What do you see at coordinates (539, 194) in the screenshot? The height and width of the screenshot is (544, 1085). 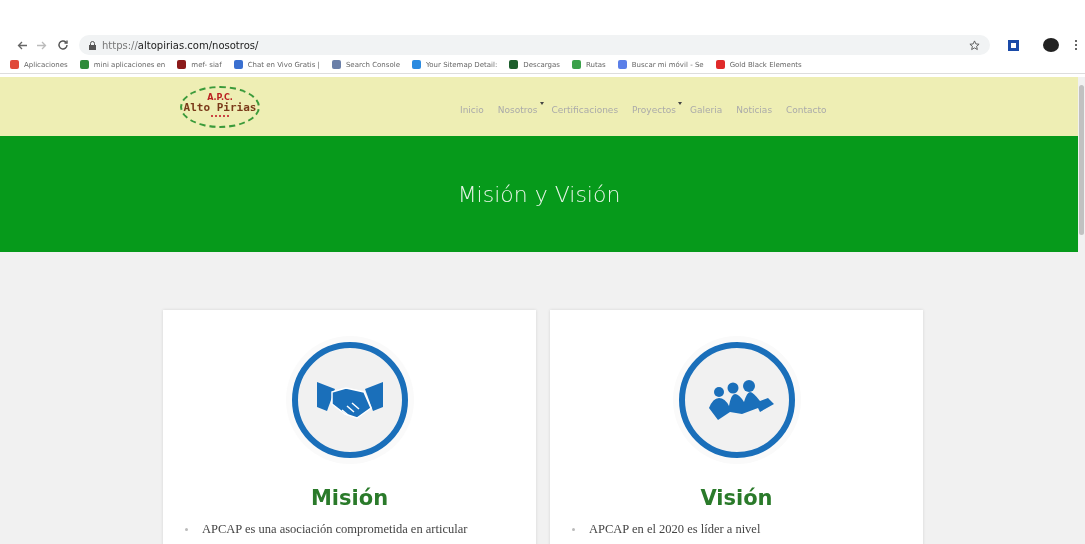 I see `page-title: Misión y Visión` at bounding box center [539, 194].